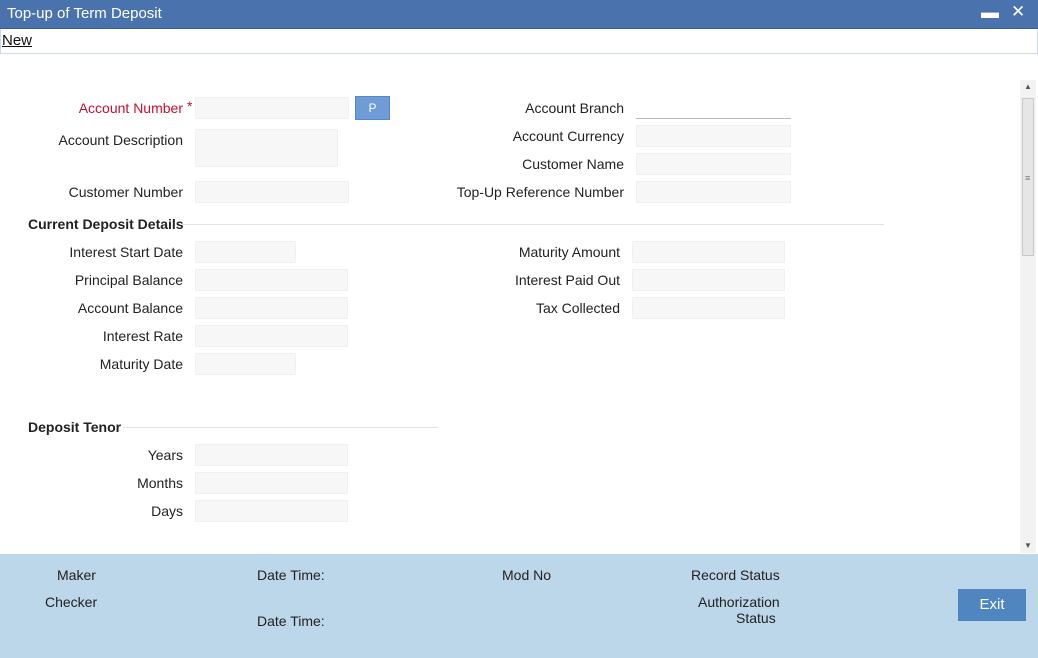 The width and height of the screenshot is (1038, 658). What do you see at coordinates (568, 136) in the screenshot?
I see `account-currency-label: Account Currency` at bounding box center [568, 136].